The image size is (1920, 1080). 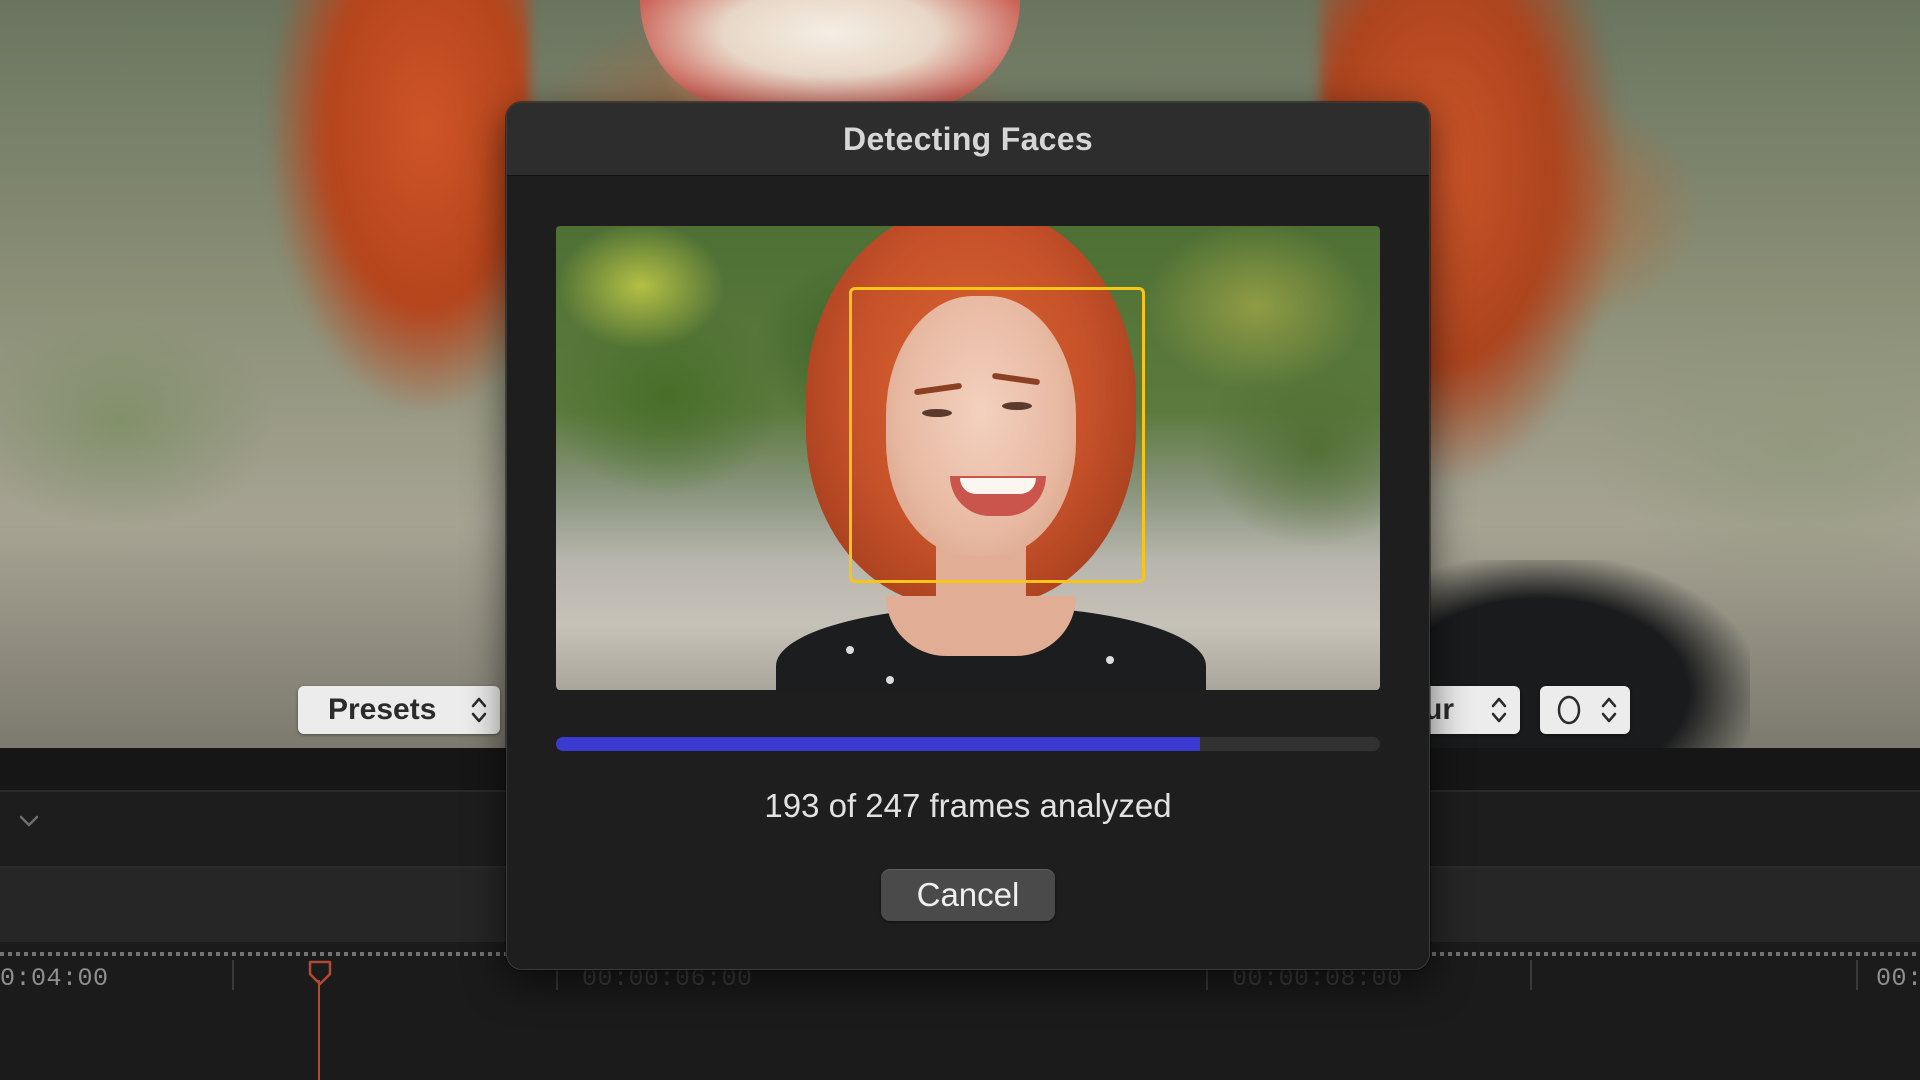 I want to click on shape-popup, so click(x=1585, y=710).